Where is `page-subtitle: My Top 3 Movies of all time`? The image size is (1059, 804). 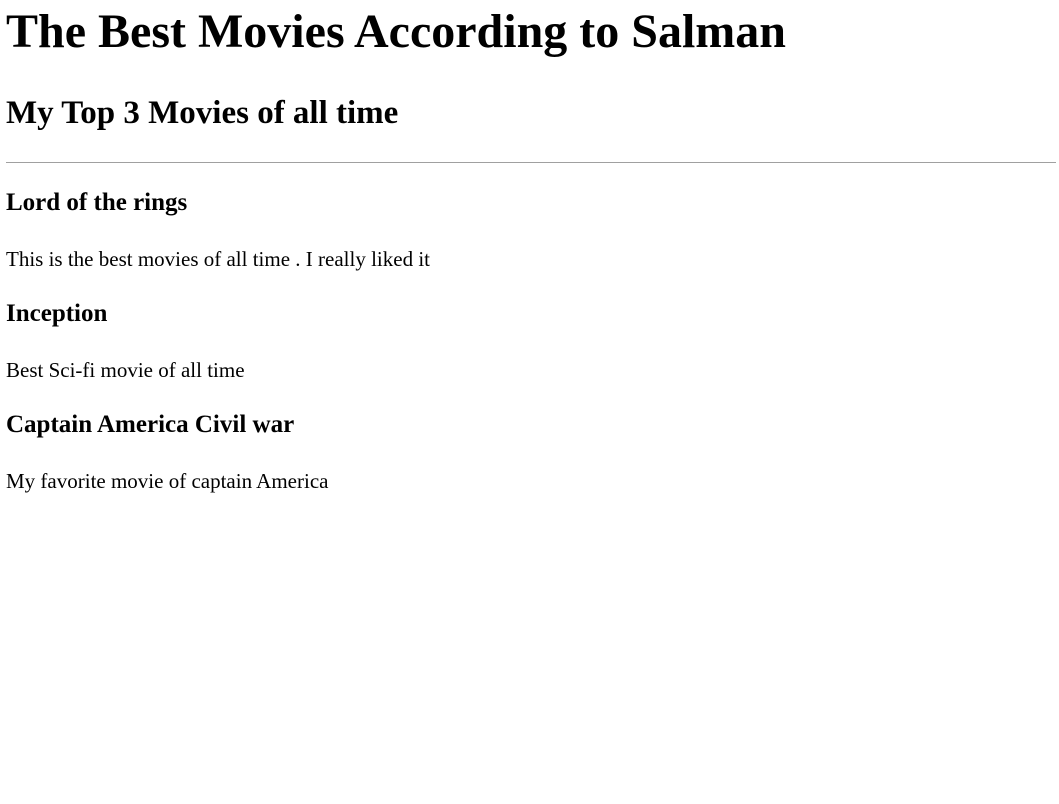
page-subtitle: My Top 3 Movies of all time is located at coordinates (202, 113).